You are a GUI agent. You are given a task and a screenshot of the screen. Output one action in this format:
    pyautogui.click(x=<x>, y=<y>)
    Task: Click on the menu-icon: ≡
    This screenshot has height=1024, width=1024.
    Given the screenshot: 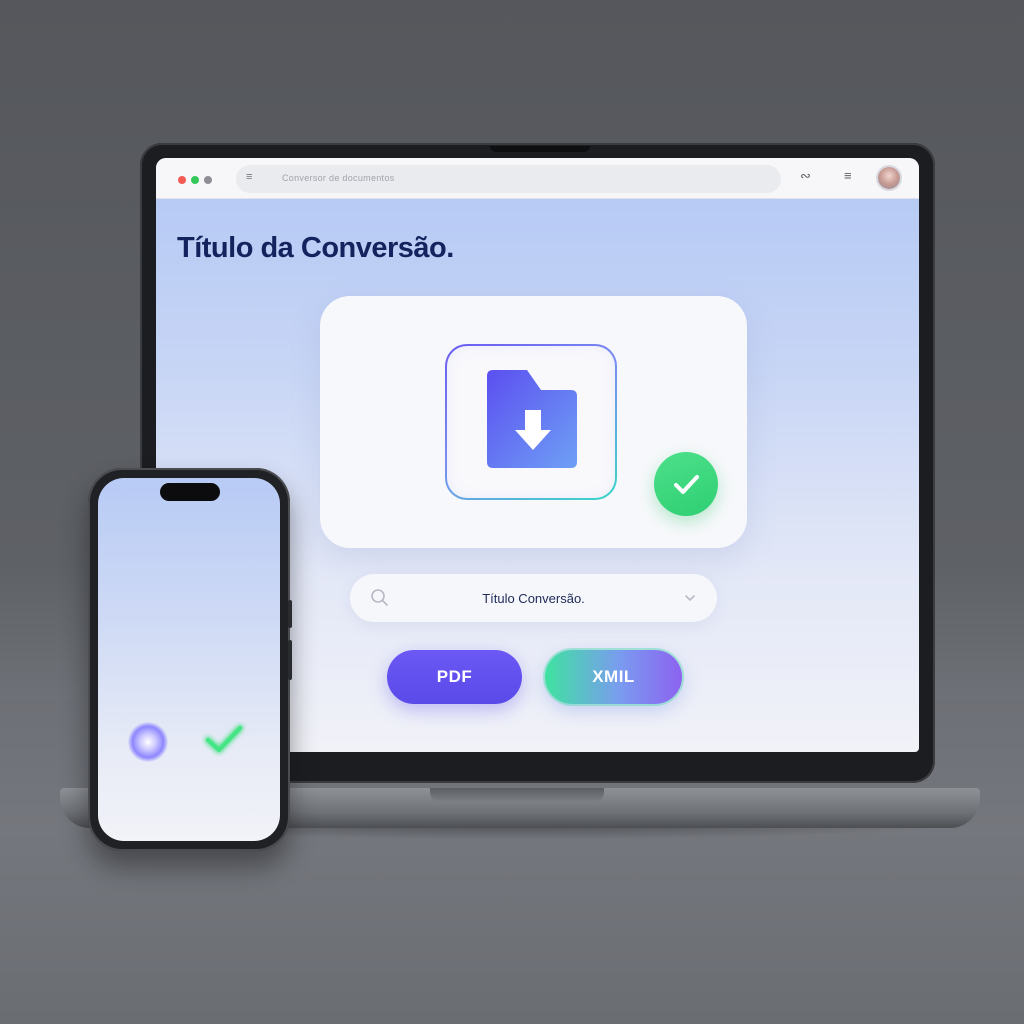 What is the action you would take?
    pyautogui.click(x=249, y=177)
    